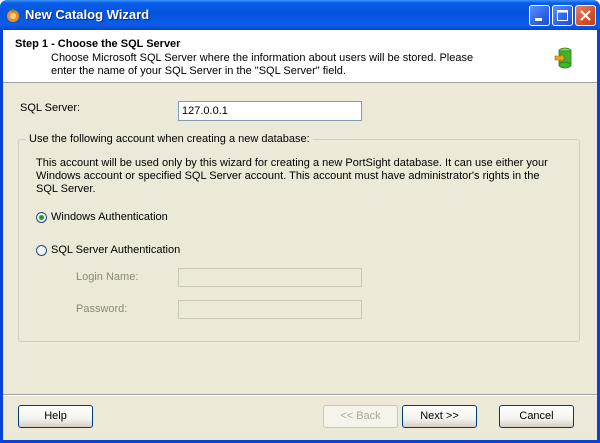 Image resolution: width=600 pixels, height=443 pixels. Describe the element at coordinates (115, 250) in the screenshot. I see `sql-auth-label: SQL Server Authentication` at that location.